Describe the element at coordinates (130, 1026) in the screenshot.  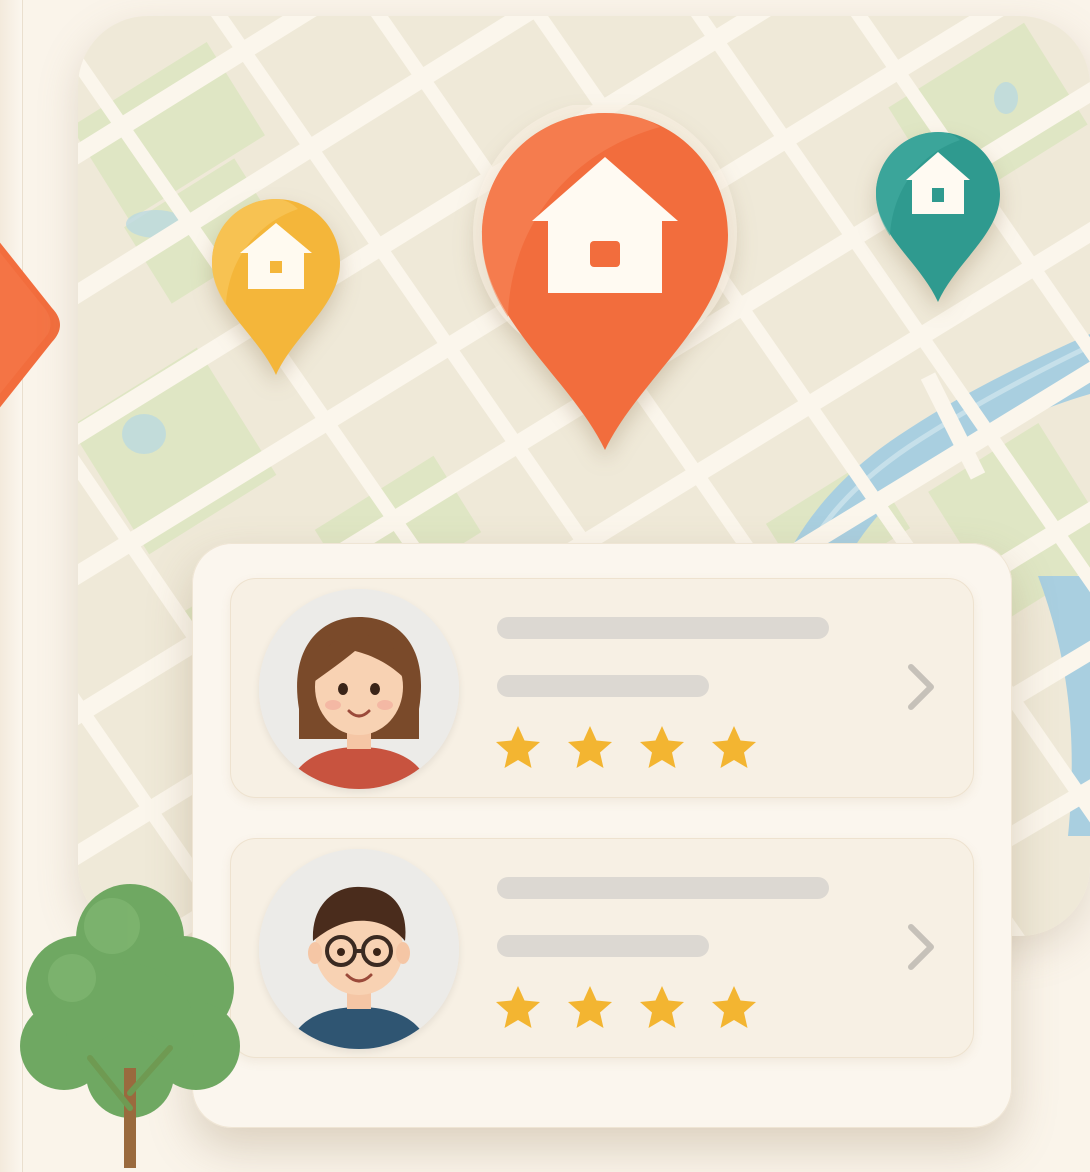
I see `tree-illustration` at that location.